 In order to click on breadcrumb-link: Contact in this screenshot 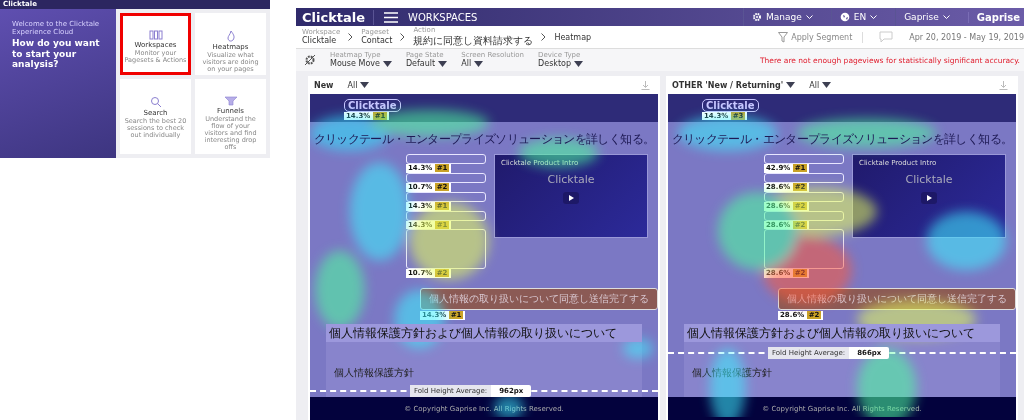, I will do `click(377, 40)`.